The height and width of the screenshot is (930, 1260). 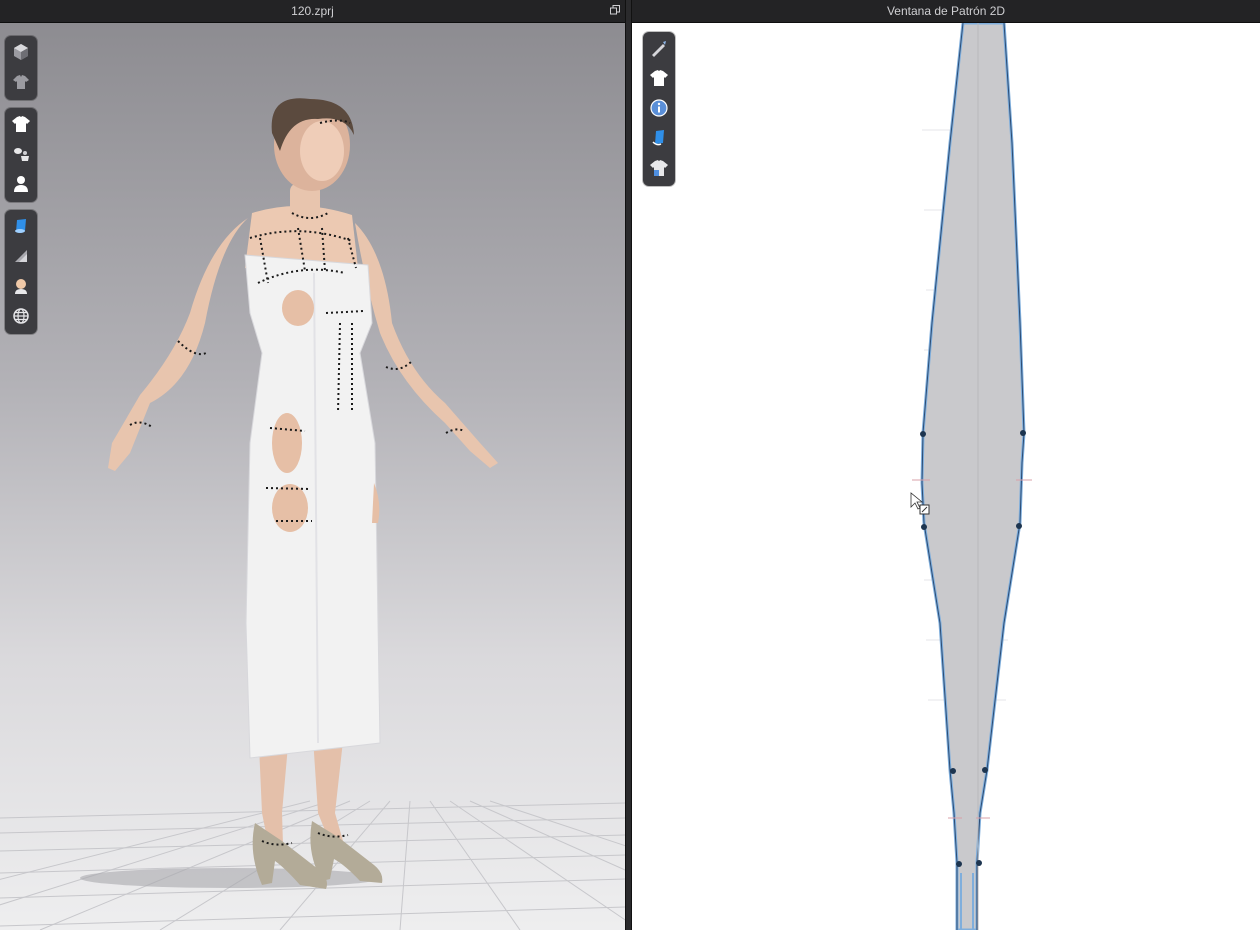 I want to click on globe-icon, so click(x=21, y=316).